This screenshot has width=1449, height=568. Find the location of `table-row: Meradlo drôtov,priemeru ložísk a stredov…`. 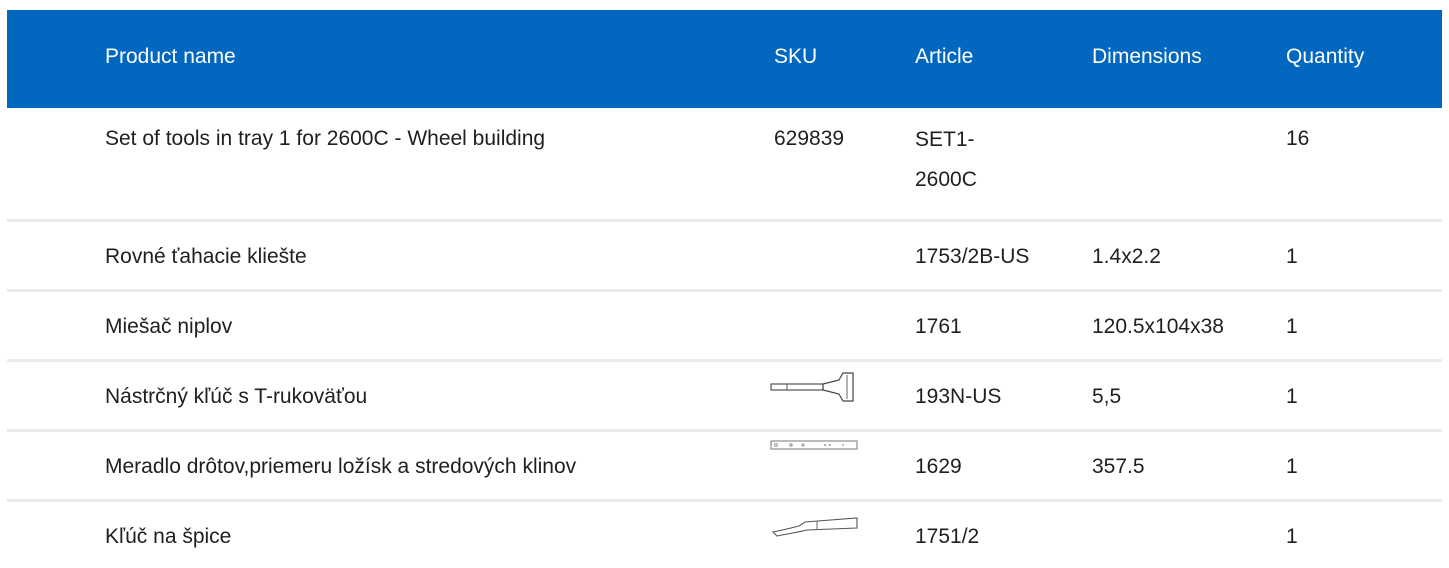

table-row: Meradlo drôtov,priemeru ložísk a stredov… is located at coordinates (724, 467).